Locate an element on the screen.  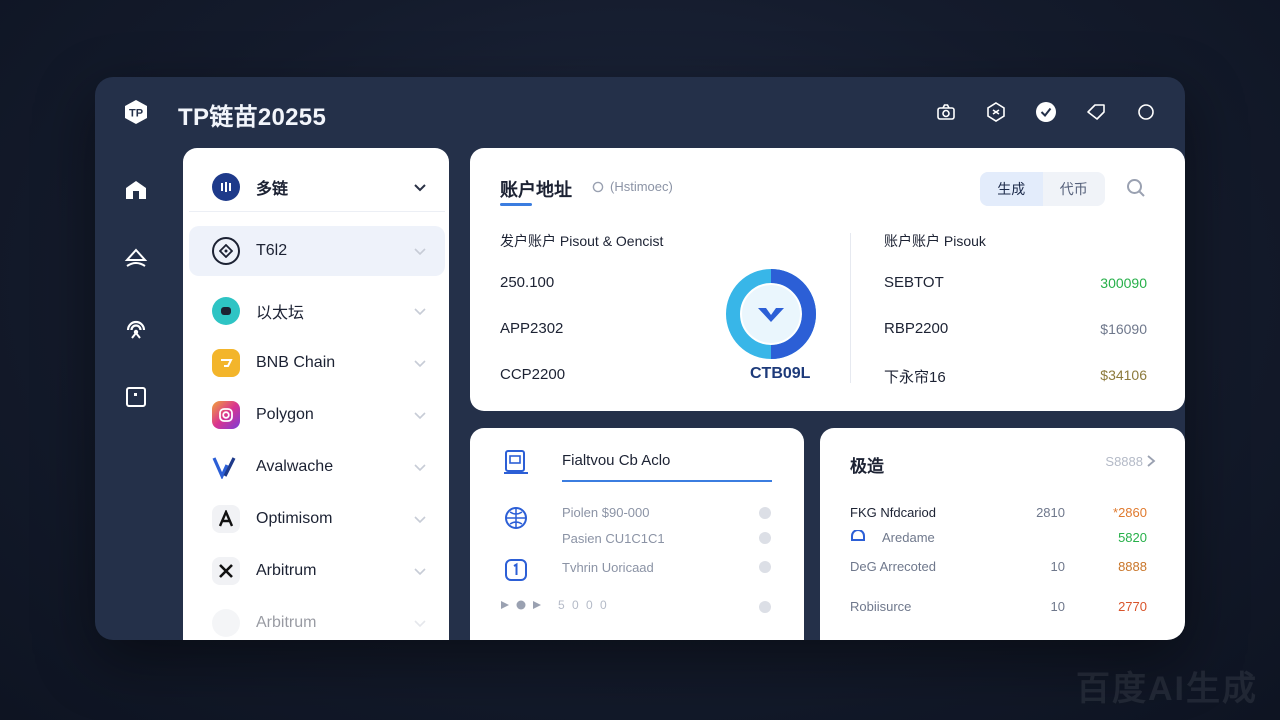
chain-item-label: Avalwache is located at coordinates (295, 466).